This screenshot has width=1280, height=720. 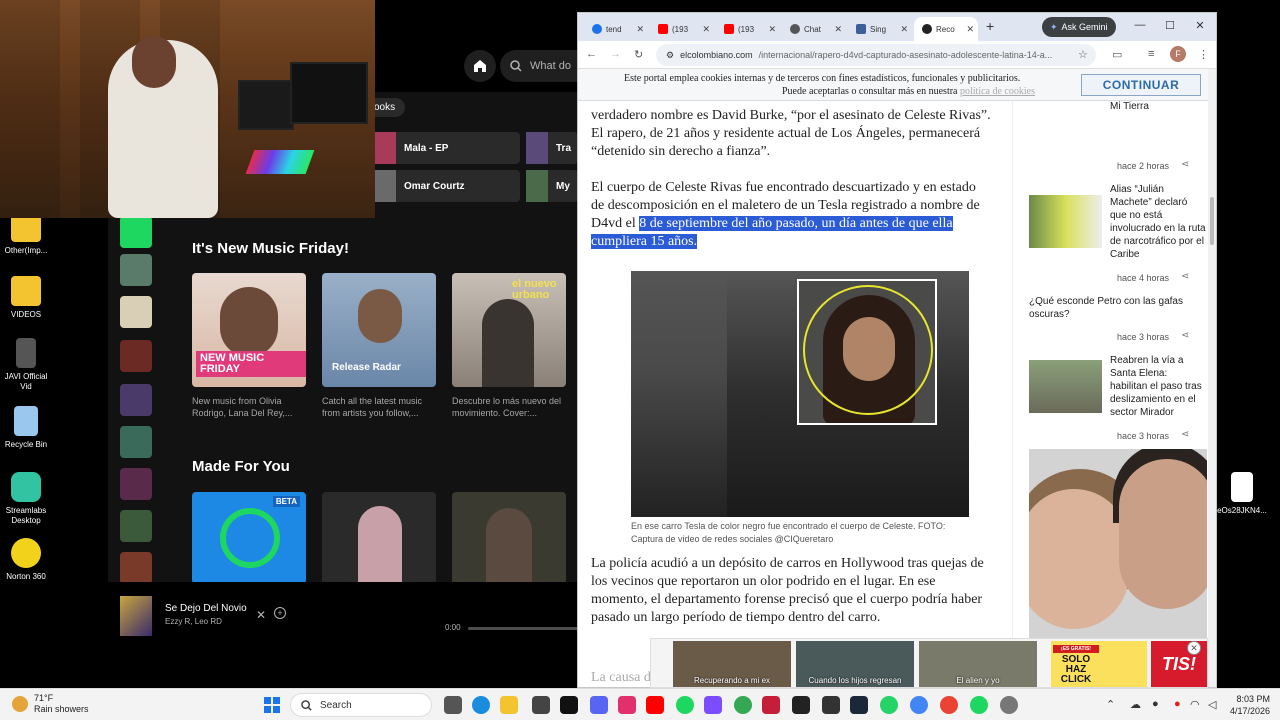 What do you see at coordinates (1099, 664) in the screenshot?
I see `ad-promo: ¡ES GRATIS! SOLO HAZ CLICK` at bounding box center [1099, 664].